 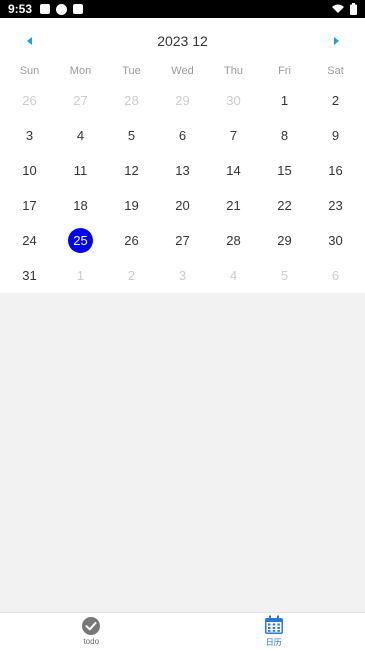 I want to click on status-bar: 9:53, so click(x=182, y=9).